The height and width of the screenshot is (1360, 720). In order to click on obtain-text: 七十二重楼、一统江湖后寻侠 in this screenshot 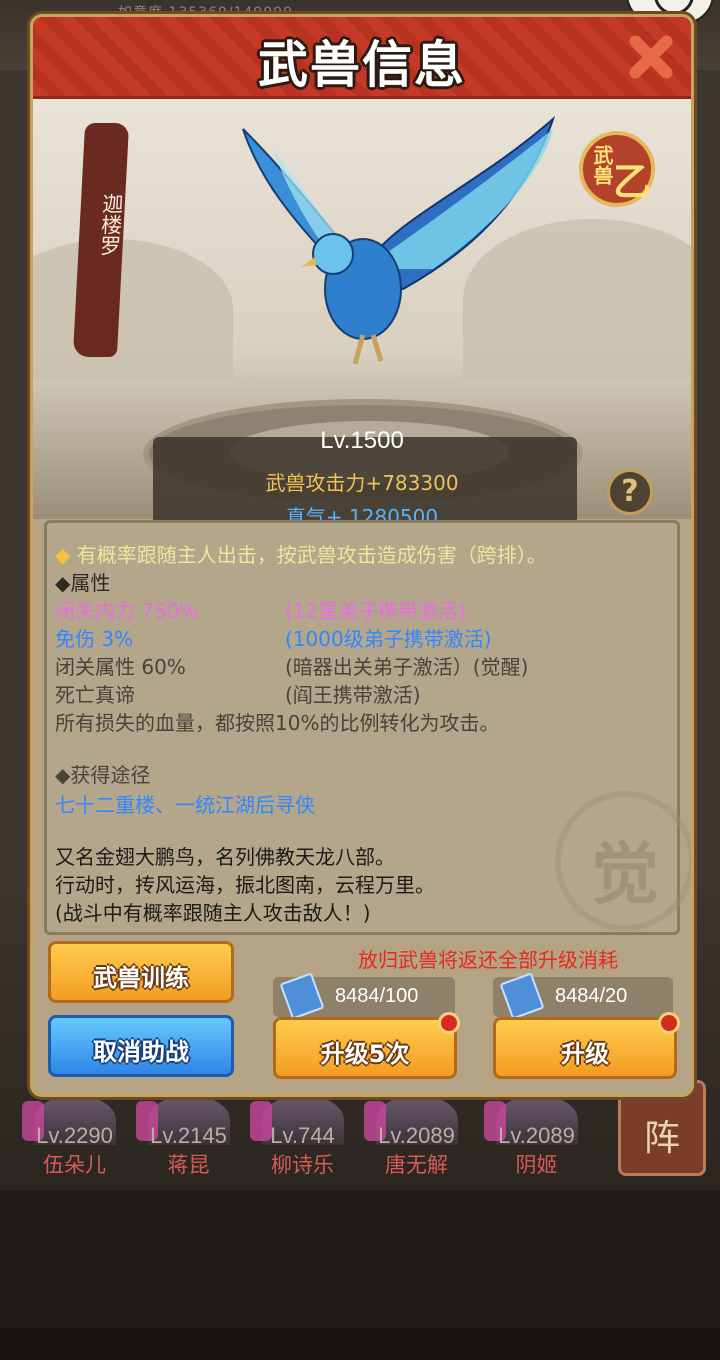, I will do `click(185, 805)`.